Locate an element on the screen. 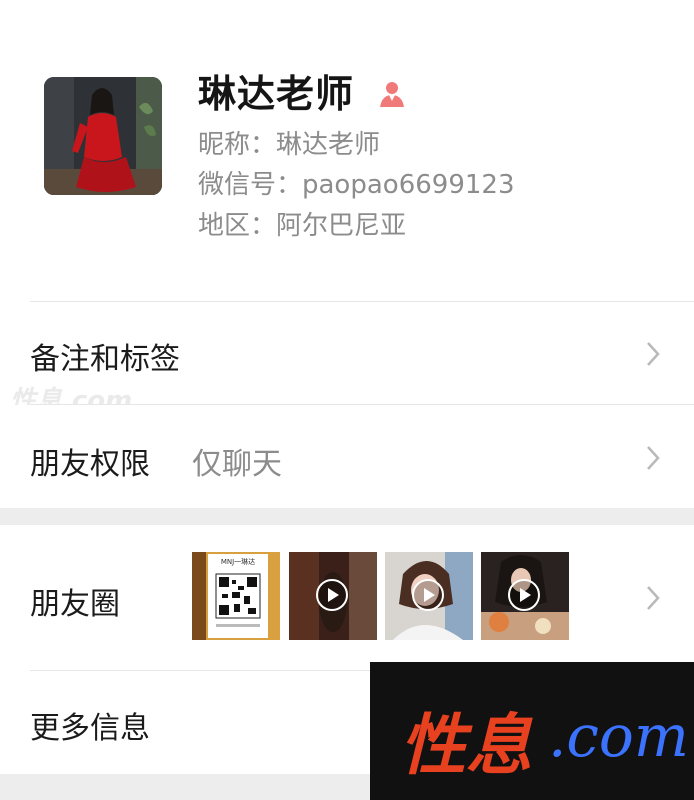 This screenshot has width=694, height=800. moments-thumbnail: MNJ一琳达 is located at coordinates (236, 596).